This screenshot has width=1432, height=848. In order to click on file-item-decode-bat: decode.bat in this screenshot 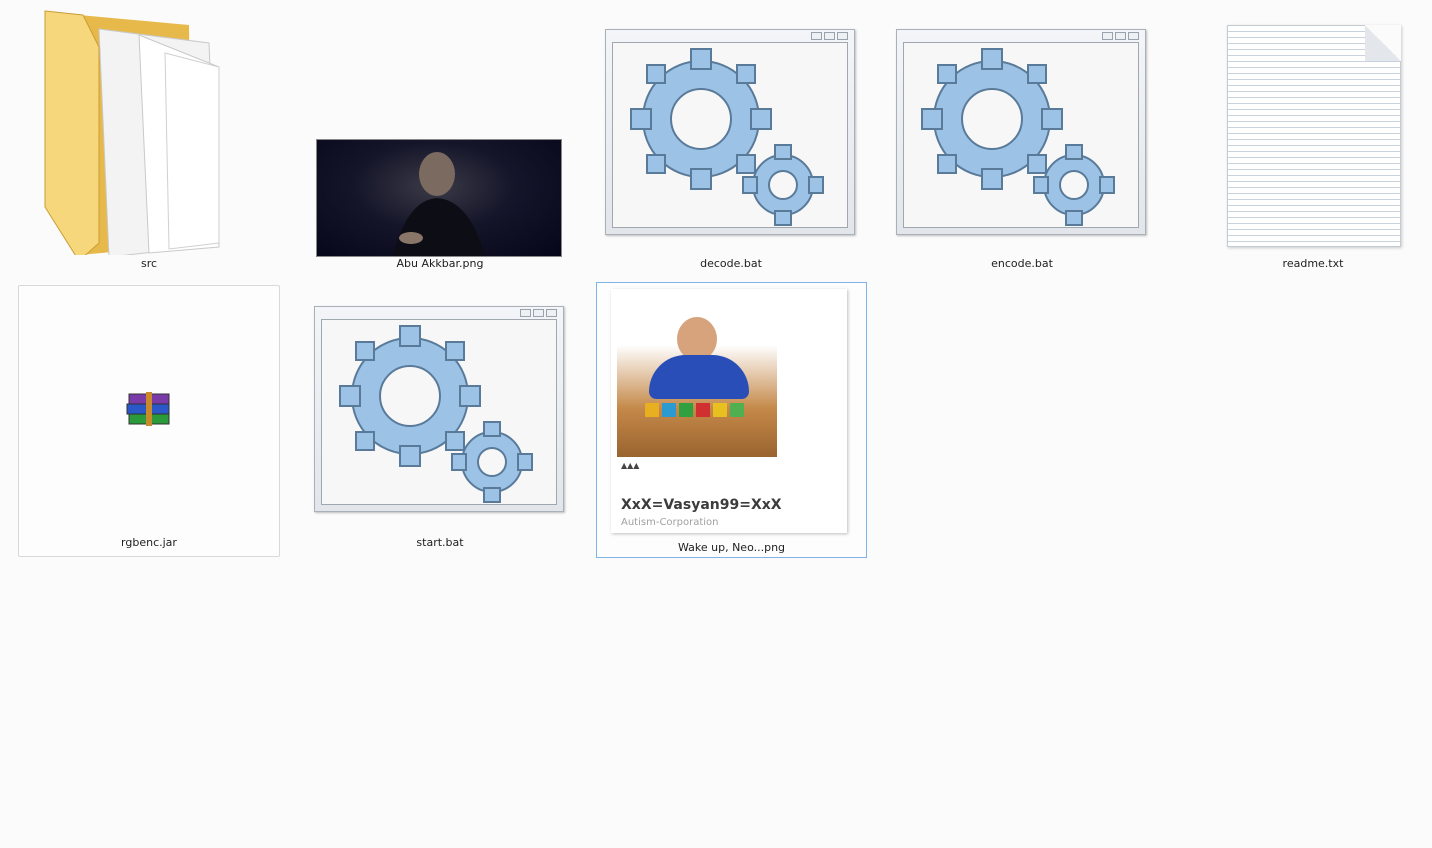, I will do `click(731, 142)`.